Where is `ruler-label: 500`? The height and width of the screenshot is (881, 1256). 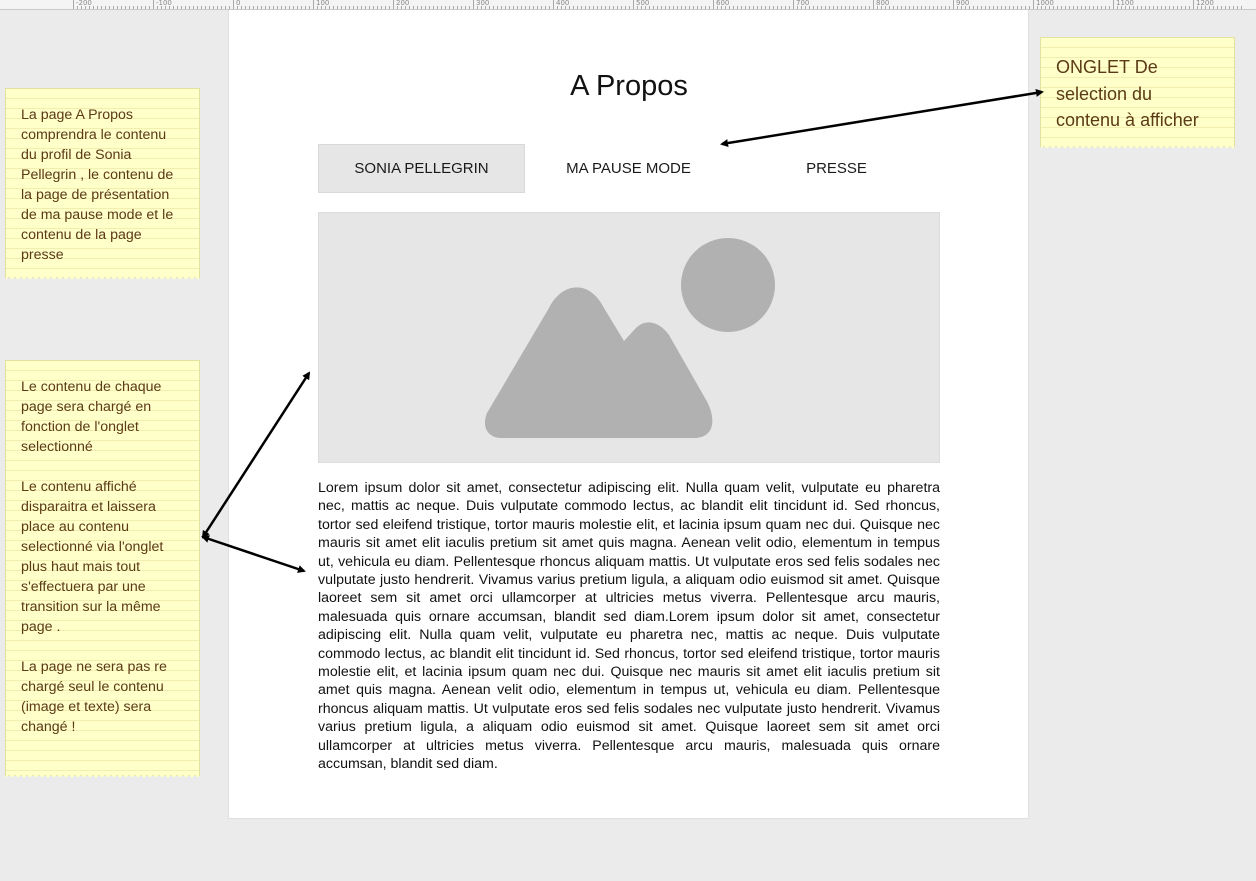
ruler-label: 500 is located at coordinates (643, 3).